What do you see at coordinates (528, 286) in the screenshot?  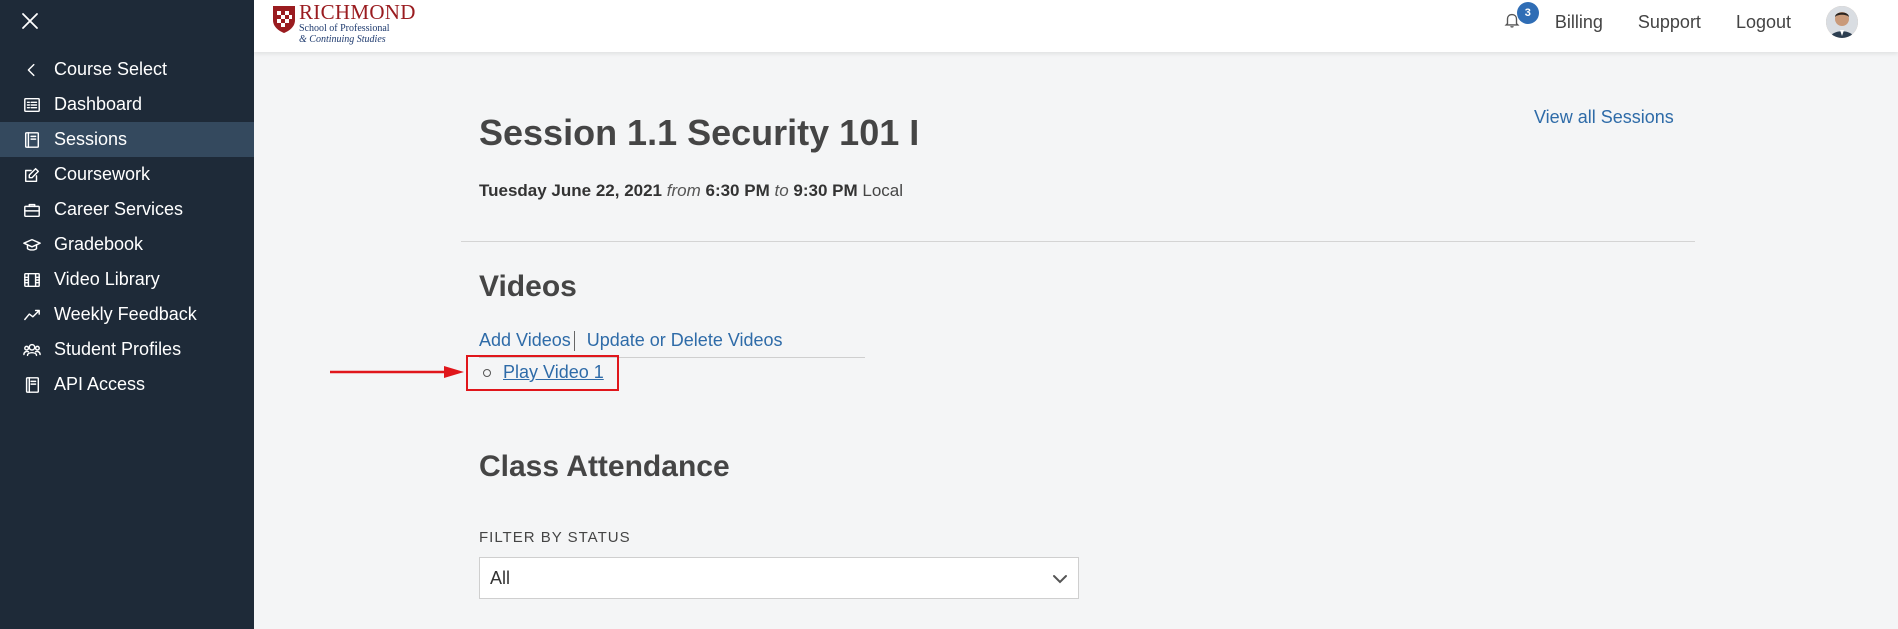 I see `videos-heading: Videos` at bounding box center [528, 286].